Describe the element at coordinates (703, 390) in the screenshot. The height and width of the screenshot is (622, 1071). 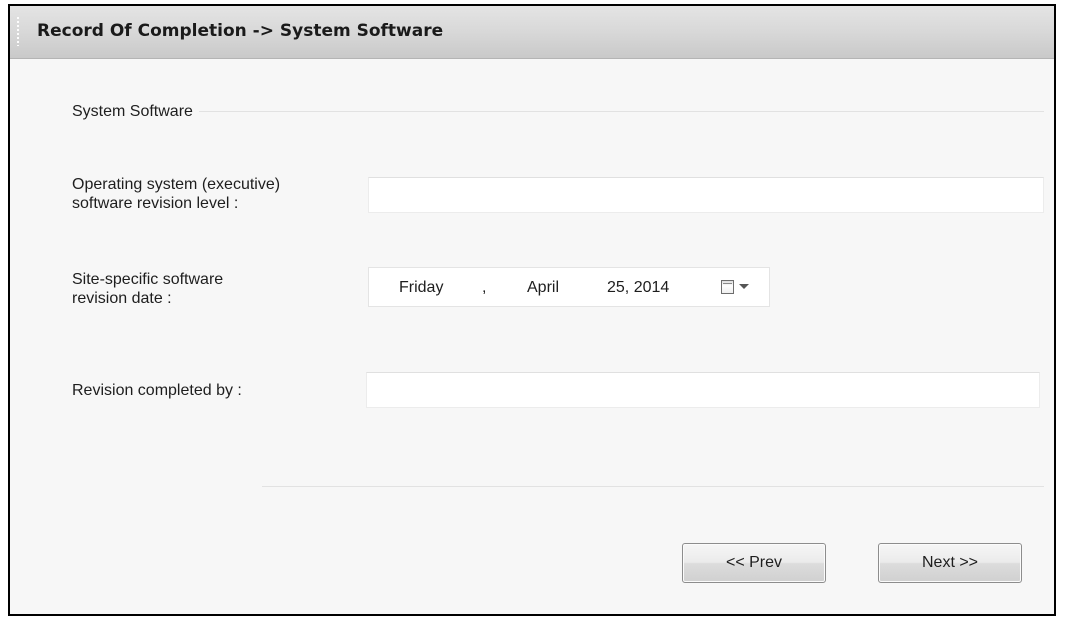
I see `completed-by-input` at that location.